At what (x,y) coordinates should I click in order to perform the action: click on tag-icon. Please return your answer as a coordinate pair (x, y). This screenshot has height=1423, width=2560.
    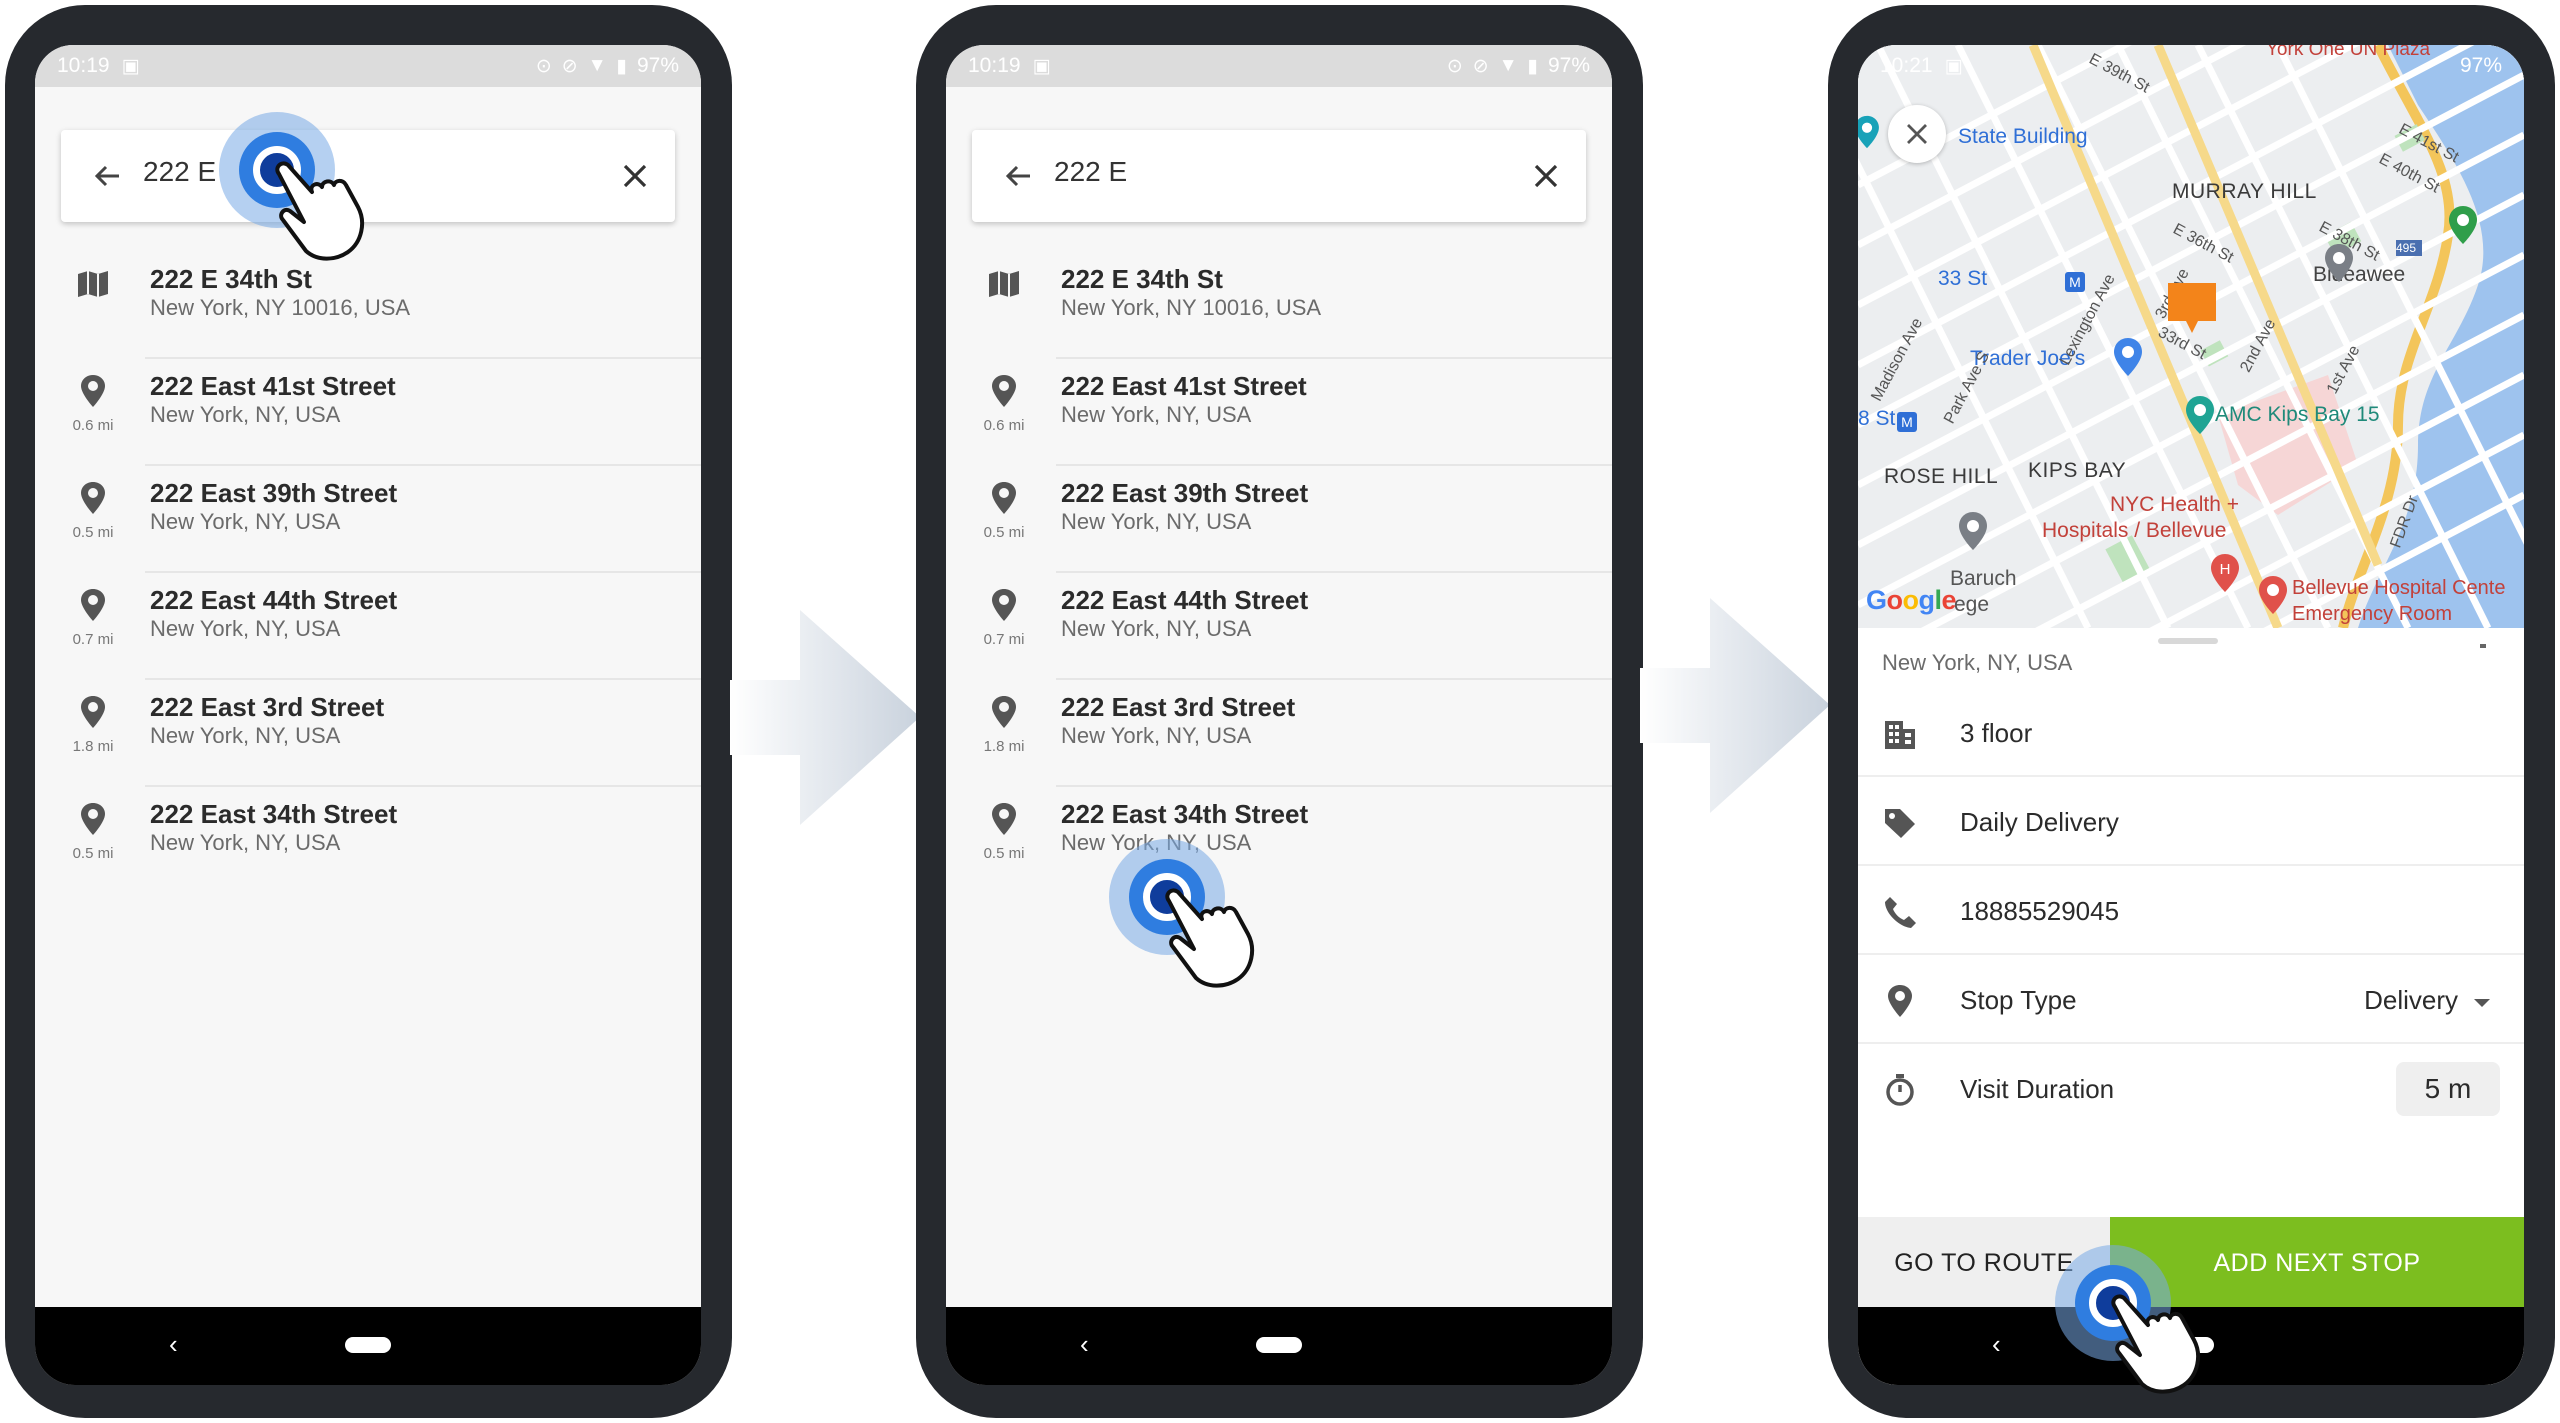
    Looking at the image, I should click on (1900, 823).